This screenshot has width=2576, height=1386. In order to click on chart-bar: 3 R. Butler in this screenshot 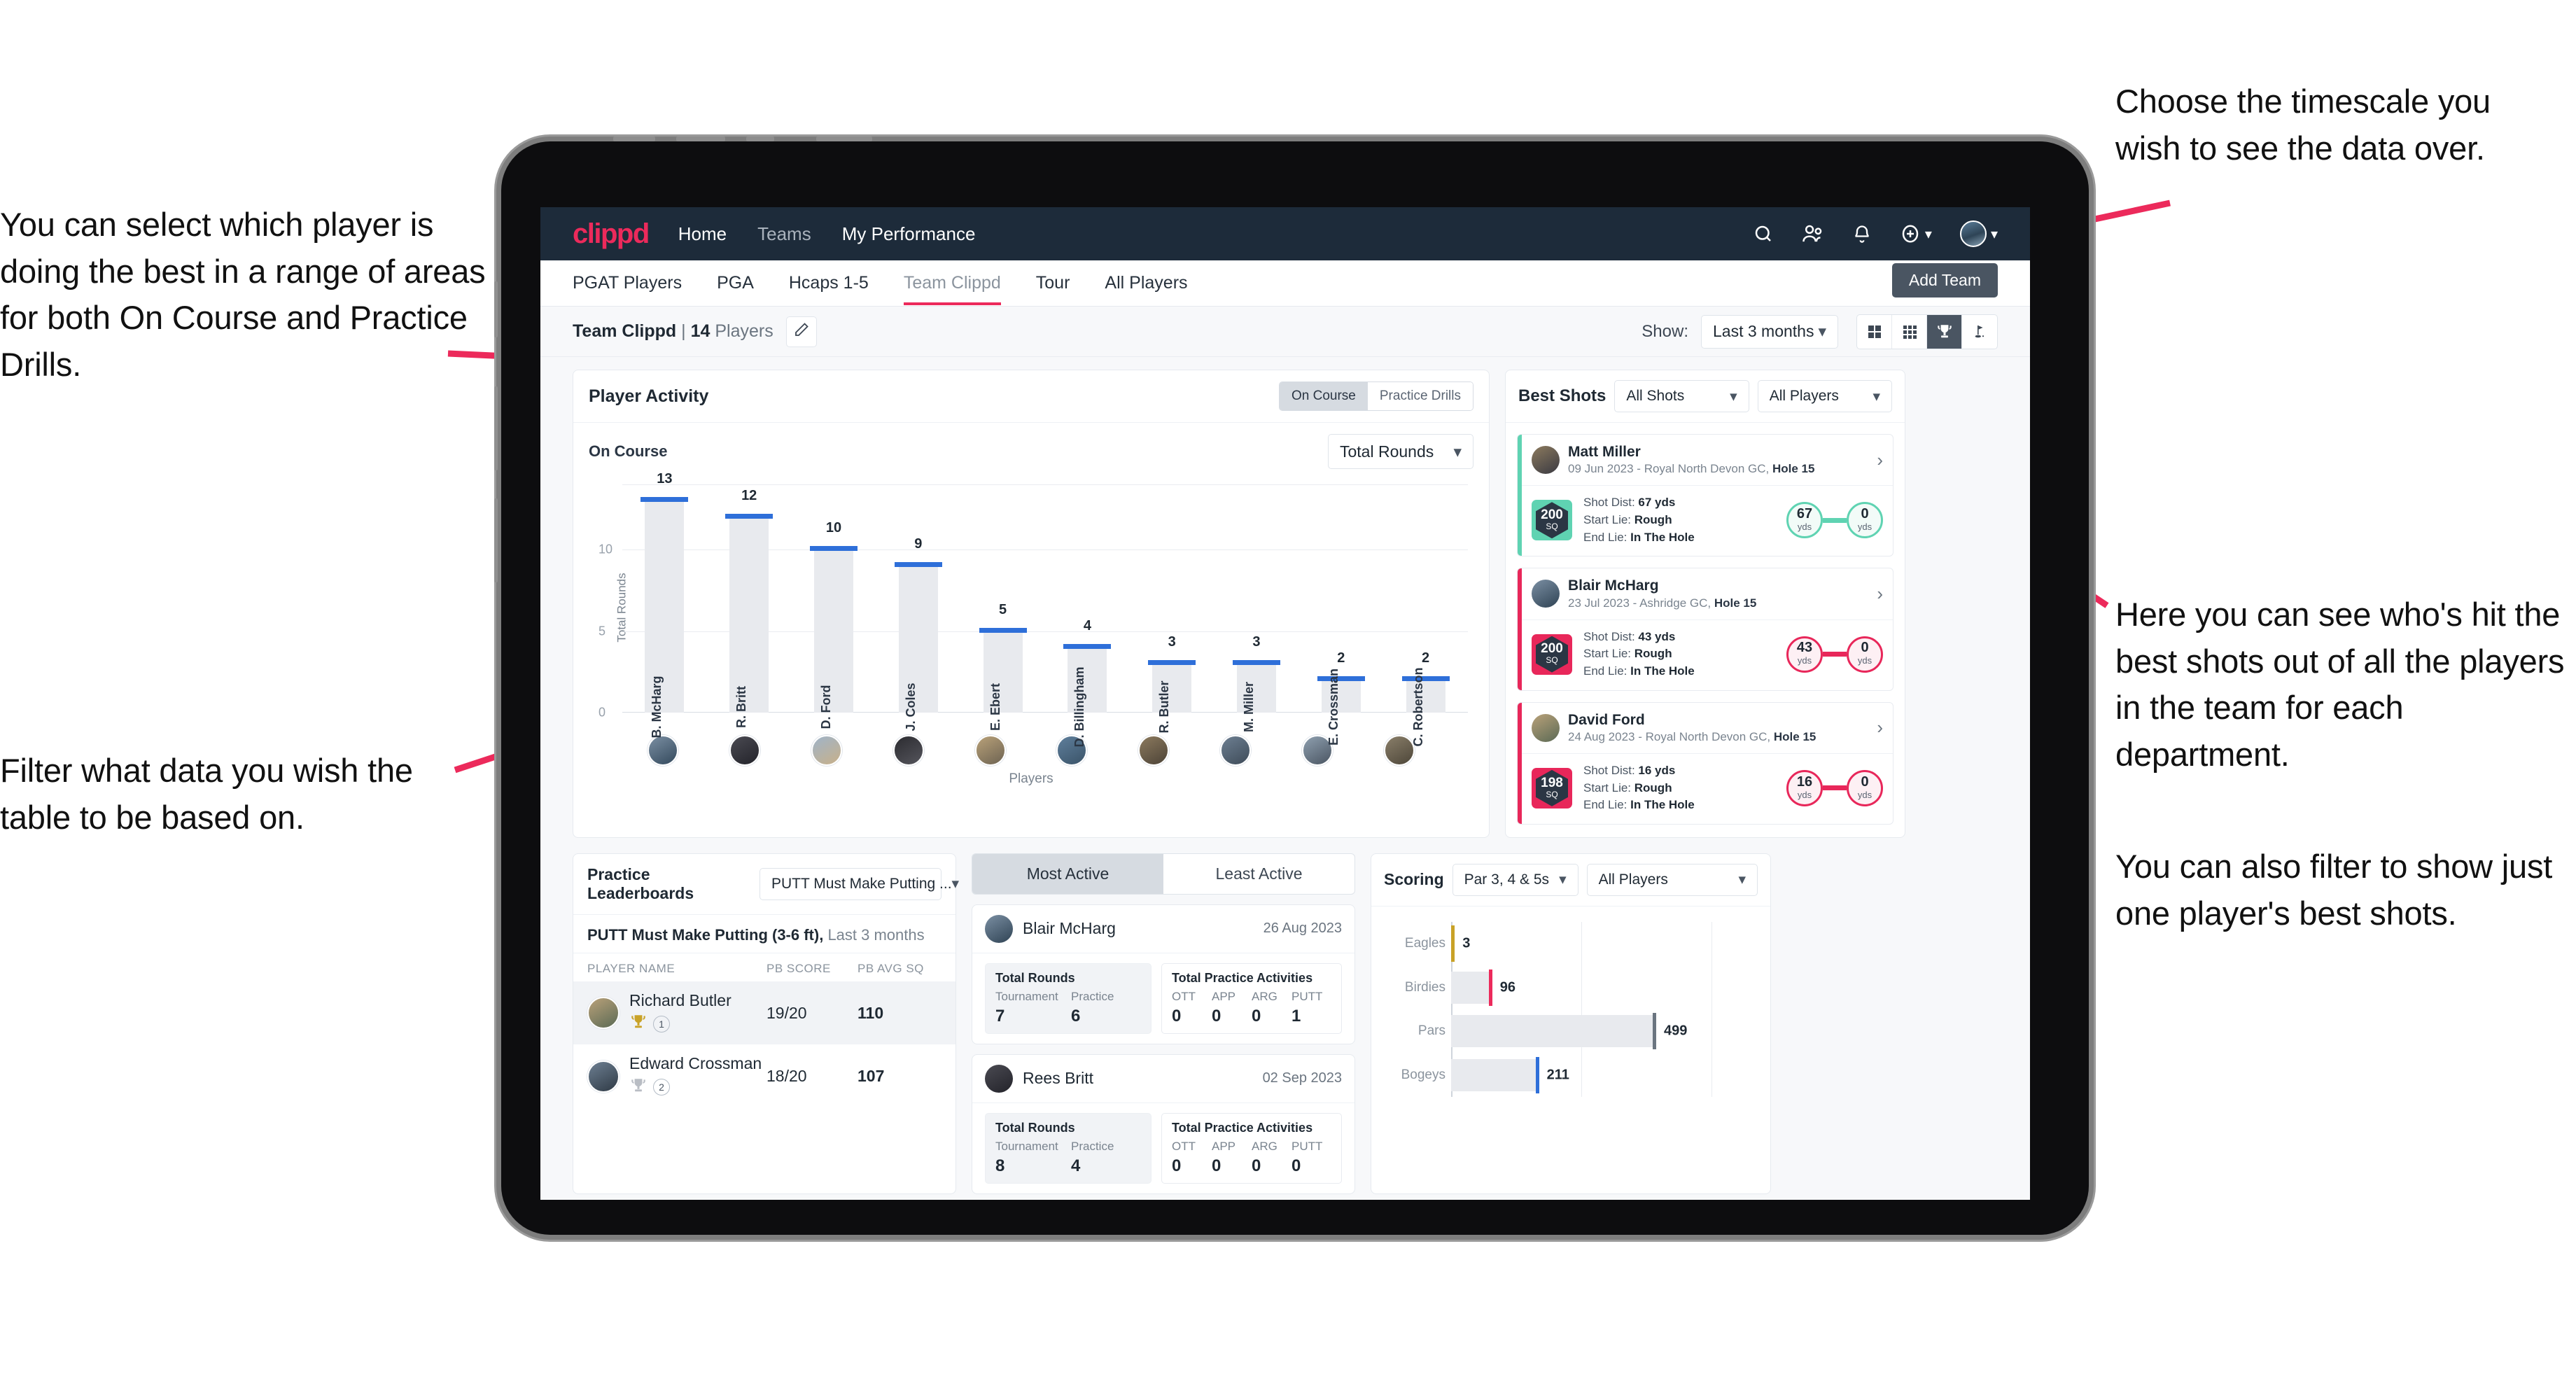, I will do `click(1172, 684)`.